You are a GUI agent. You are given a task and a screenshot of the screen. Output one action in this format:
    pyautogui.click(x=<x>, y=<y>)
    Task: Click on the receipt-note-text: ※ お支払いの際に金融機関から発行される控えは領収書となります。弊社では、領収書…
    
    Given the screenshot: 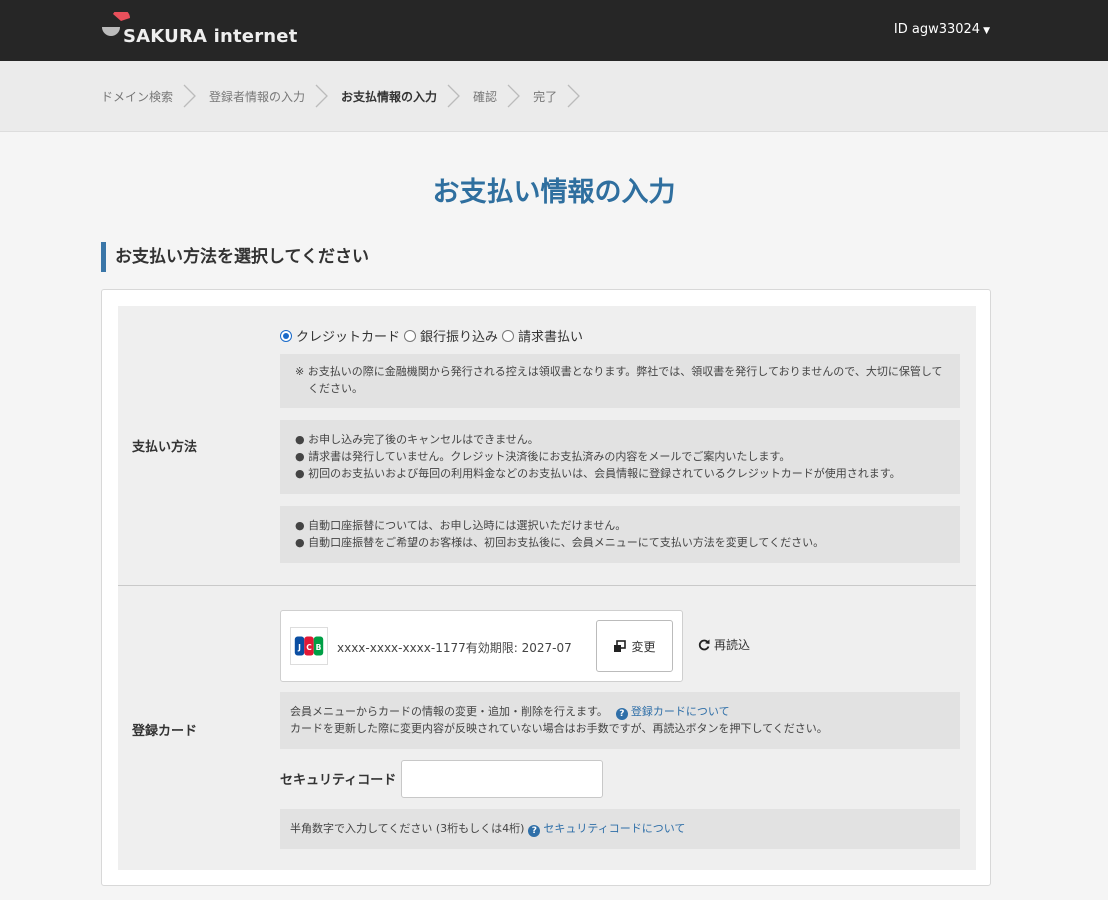 What is the action you would take?
    pyautogui.click(x=619, y=380)
    